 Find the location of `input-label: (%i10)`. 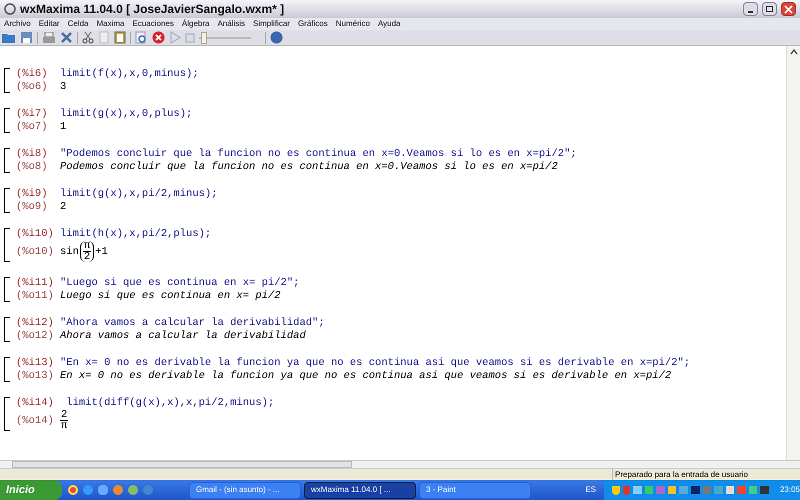

input-label: (%i10) is located at coordinates (35, 234).